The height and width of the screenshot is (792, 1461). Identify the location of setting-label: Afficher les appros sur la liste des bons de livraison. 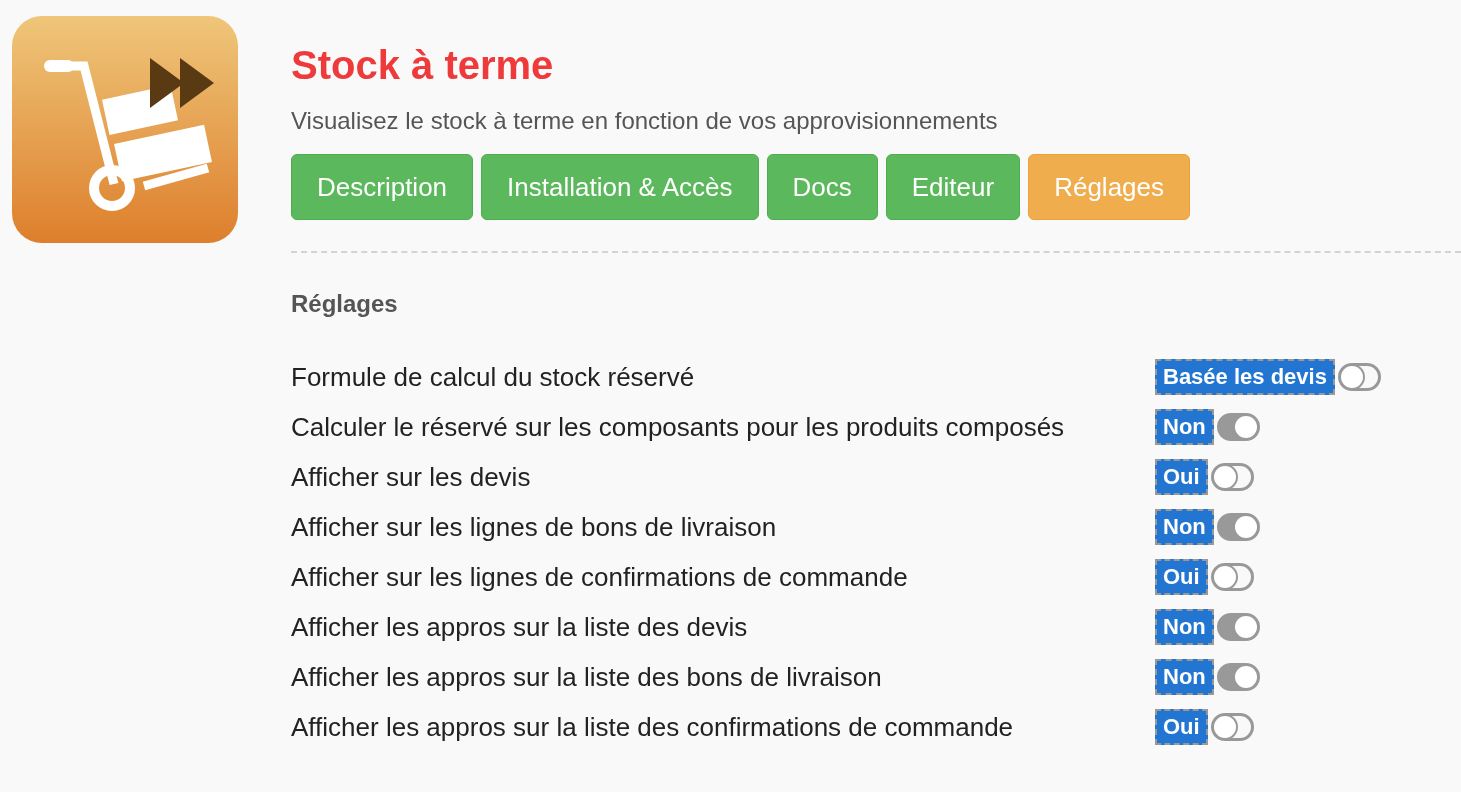
(586, 677).